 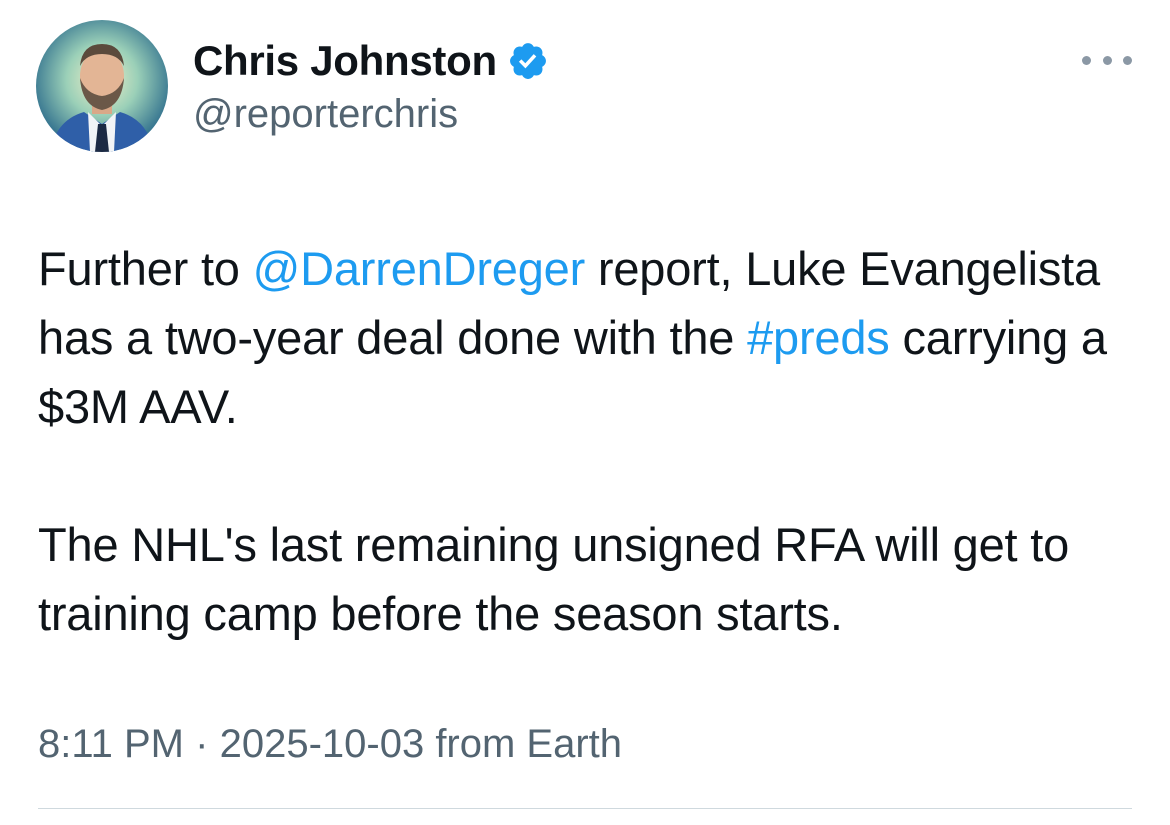 What do you see at coordinates (322, 744) in the screenshot?
I see `tweet-date: 2025-10-03` at bounding box center [322, 744].